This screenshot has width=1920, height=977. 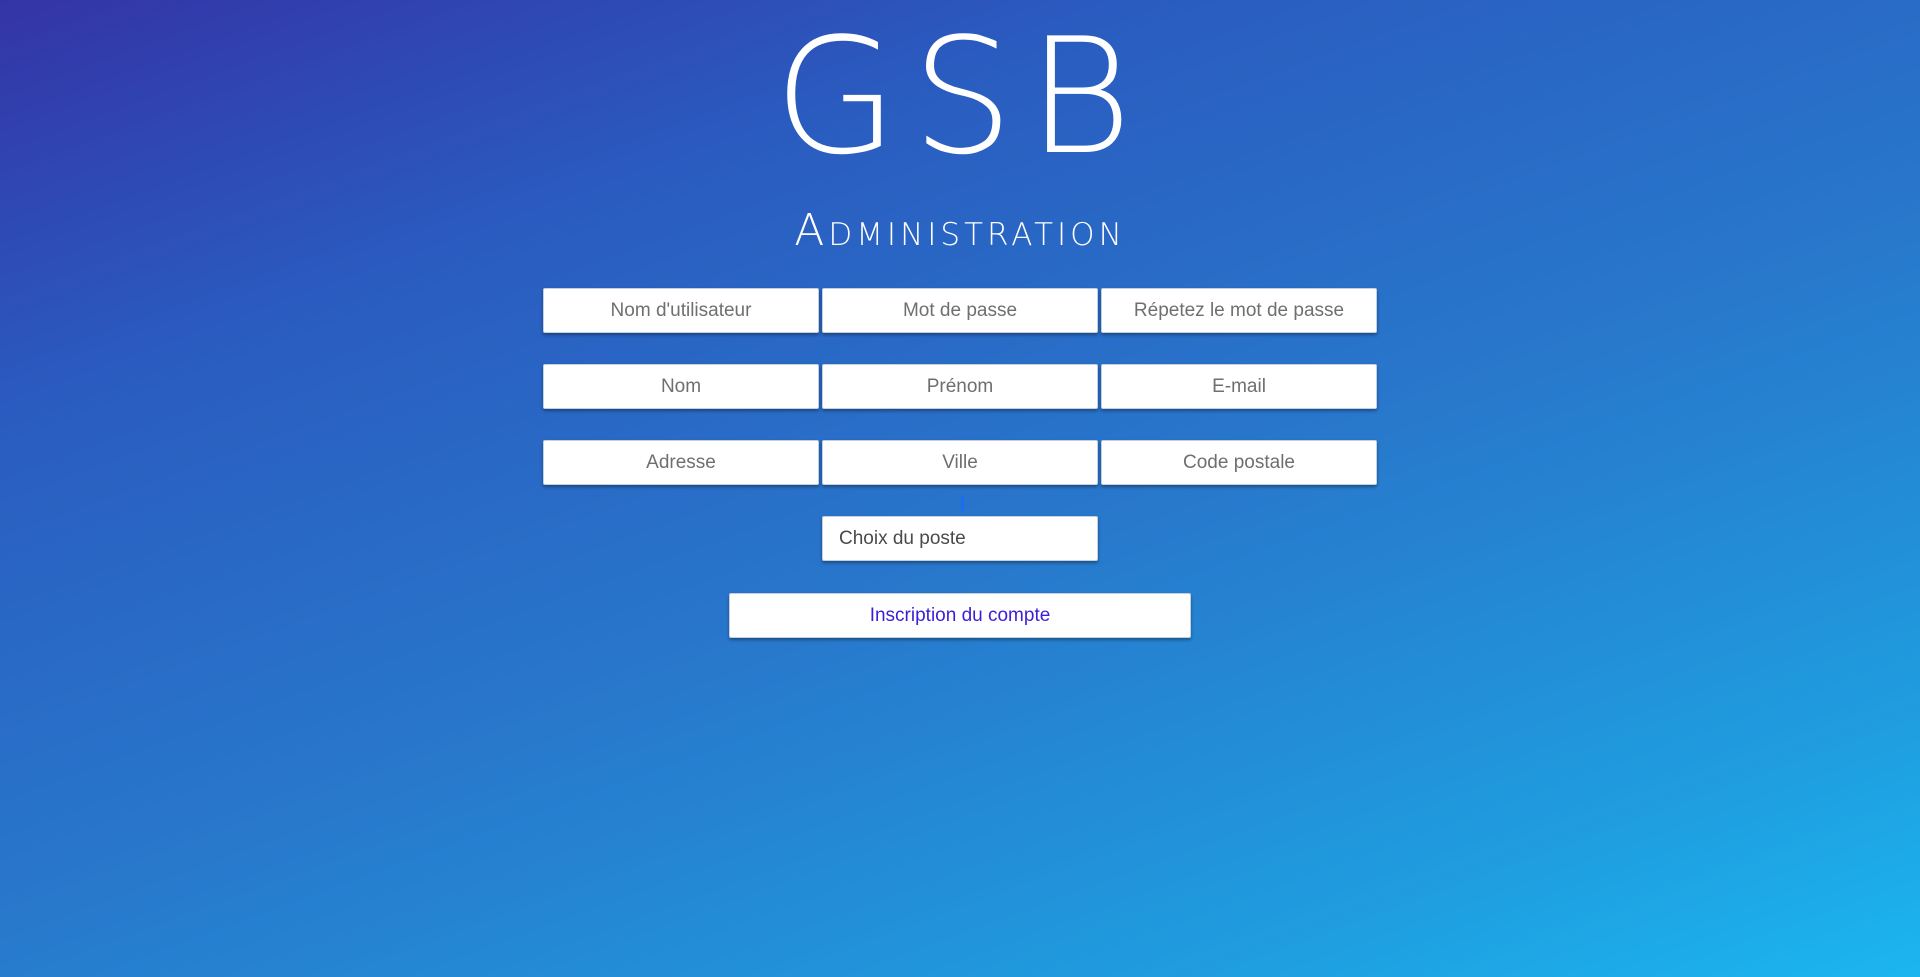 What do you see at coordinates (960, 615) in the screenshot?
I see `register-account-button: Inscription du compte` at bounding box center [960, 615].